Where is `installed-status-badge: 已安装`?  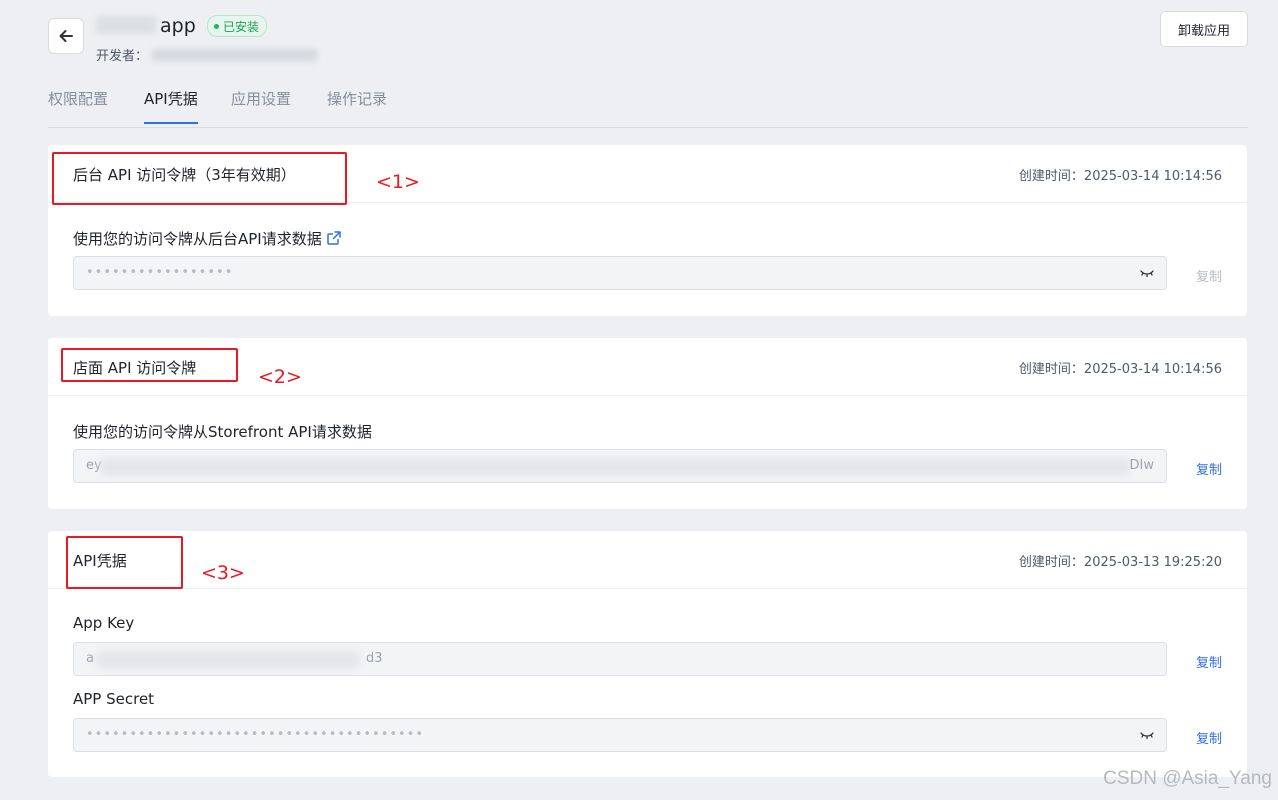
installed-status-badge: 已安装 is located at coordinates (237, 26).